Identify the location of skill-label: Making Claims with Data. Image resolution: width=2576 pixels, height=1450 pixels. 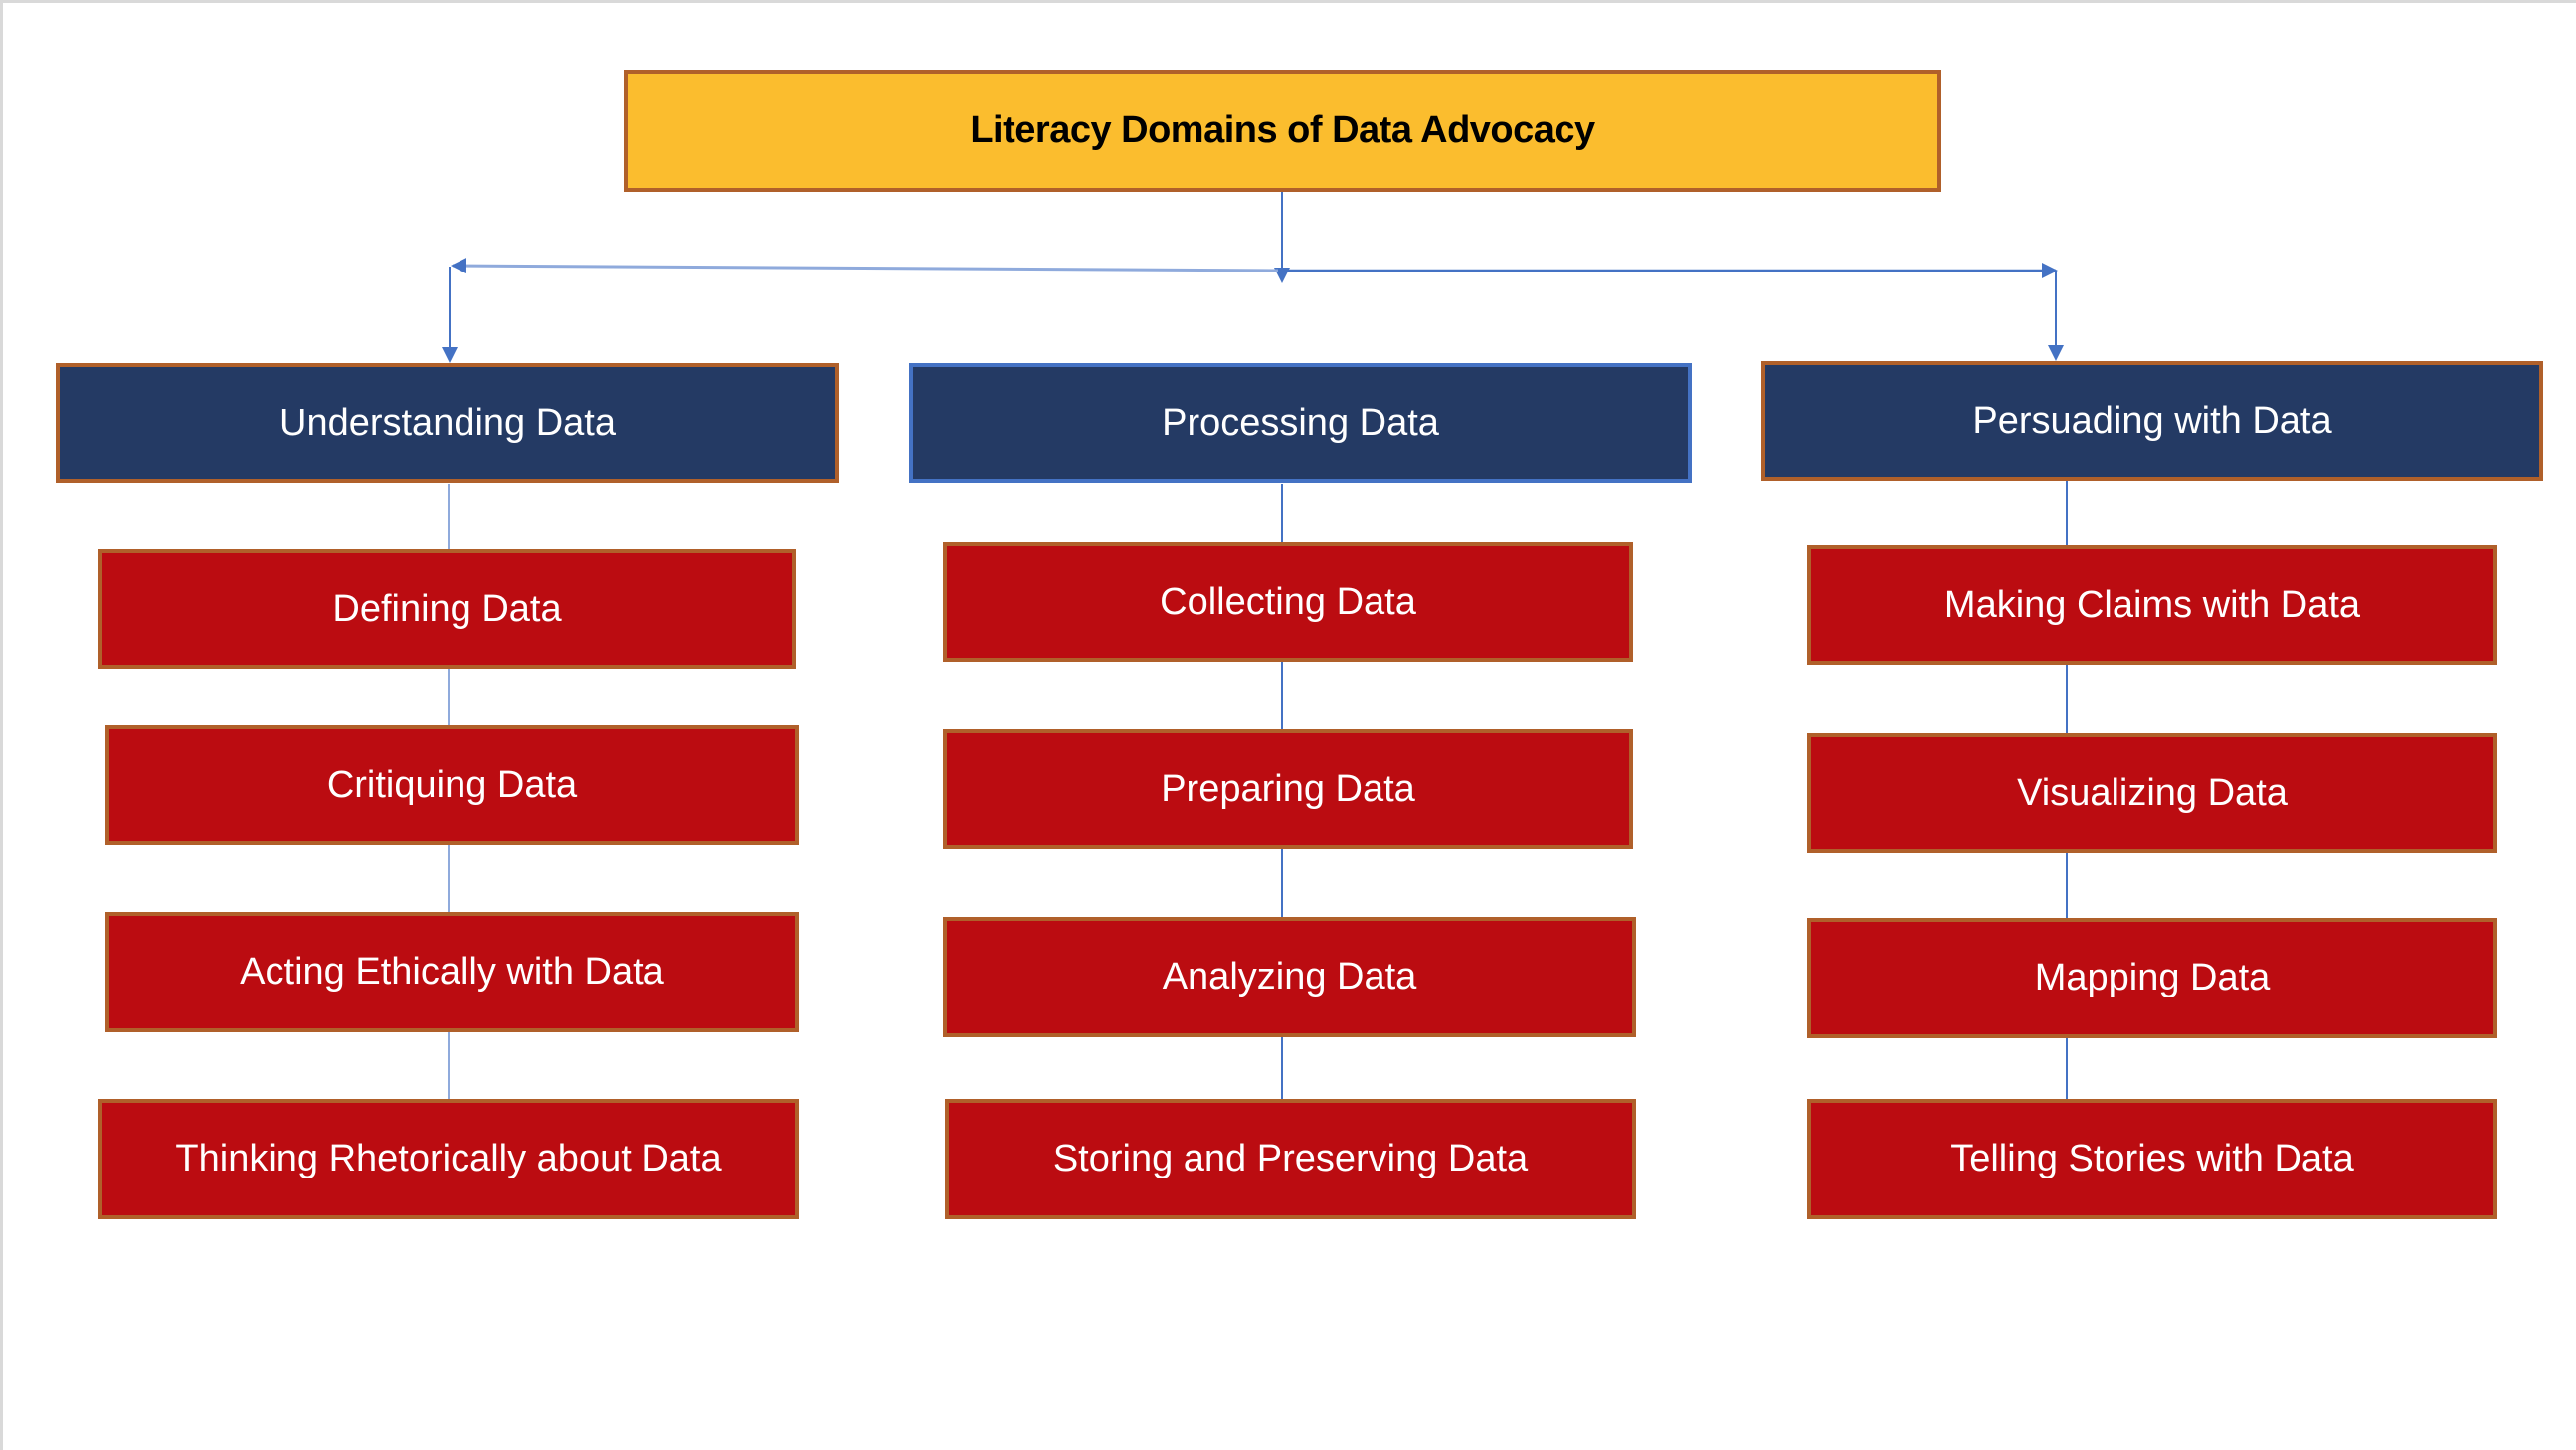
(2152, 605).